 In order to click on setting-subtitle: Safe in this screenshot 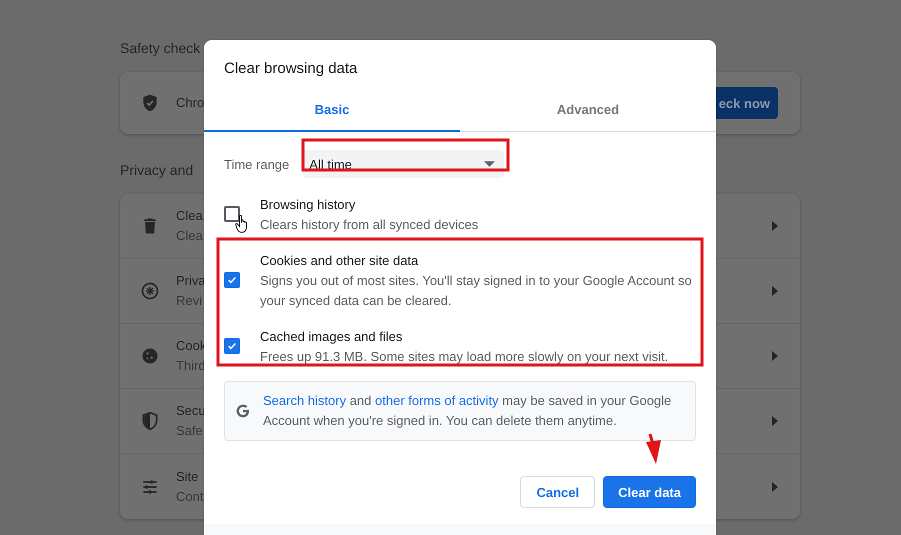, I will do `click(189, 431)`.